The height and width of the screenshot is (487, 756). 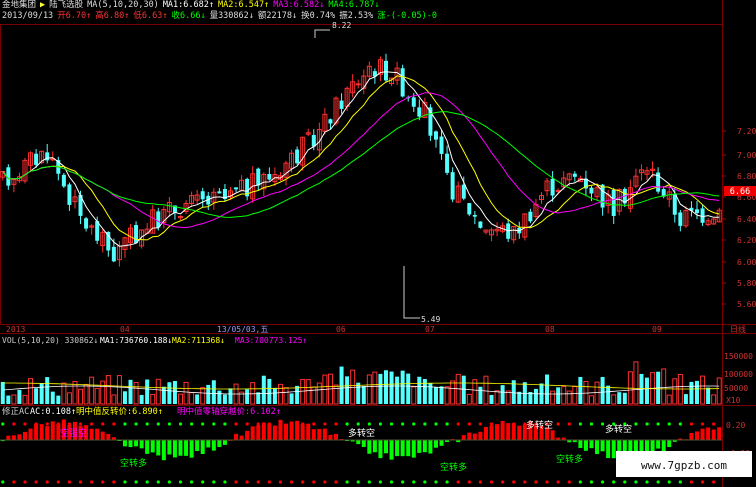 What do you see at coordinates (356, 16) in the screenshot?
I see `amplitude-value: 振2.53%` at bounding box center [356, 16].